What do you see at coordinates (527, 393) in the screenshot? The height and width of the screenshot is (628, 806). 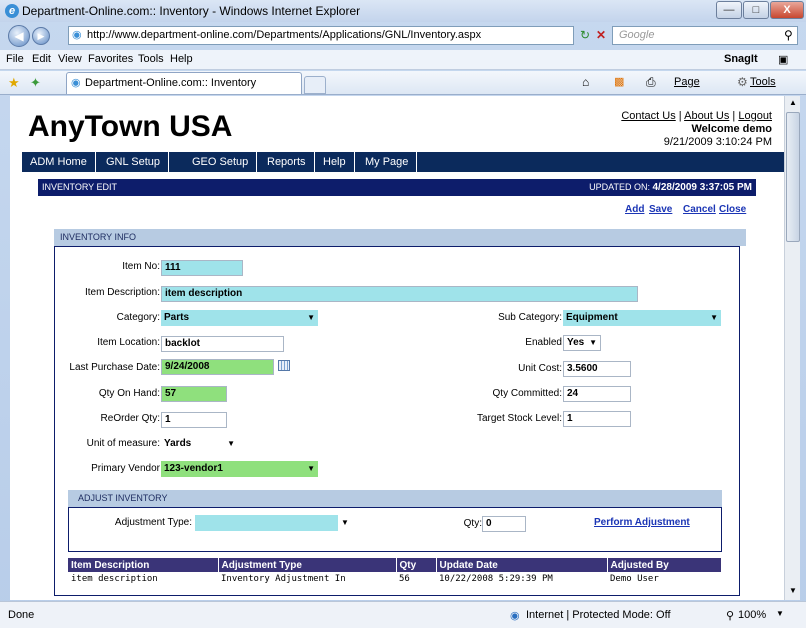 I see `qty-committed-label: Qty Committed:` at bounding box center [527, 393].